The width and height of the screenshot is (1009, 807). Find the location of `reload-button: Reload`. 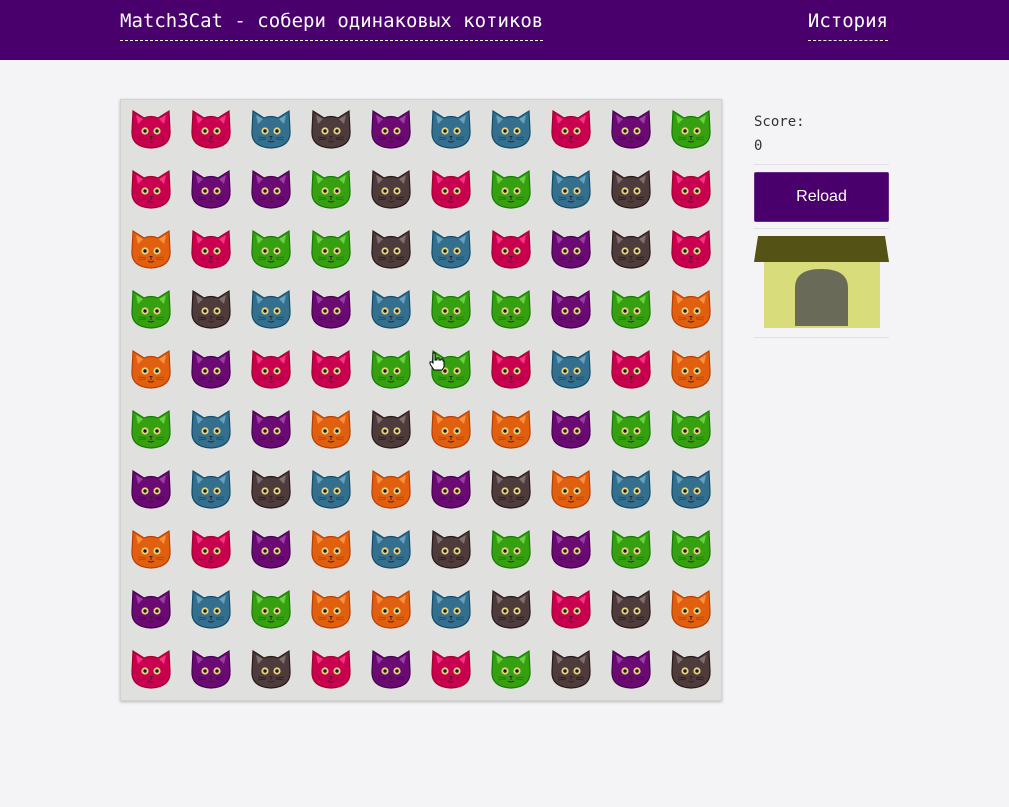

reload-button: Reload is located at coordinates (821, 197).